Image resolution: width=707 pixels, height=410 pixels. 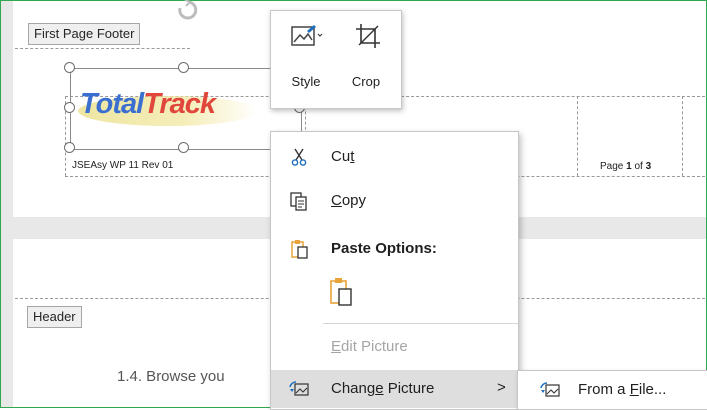 I want to click on resize-handle-bottom, so click(x=183, y=147).